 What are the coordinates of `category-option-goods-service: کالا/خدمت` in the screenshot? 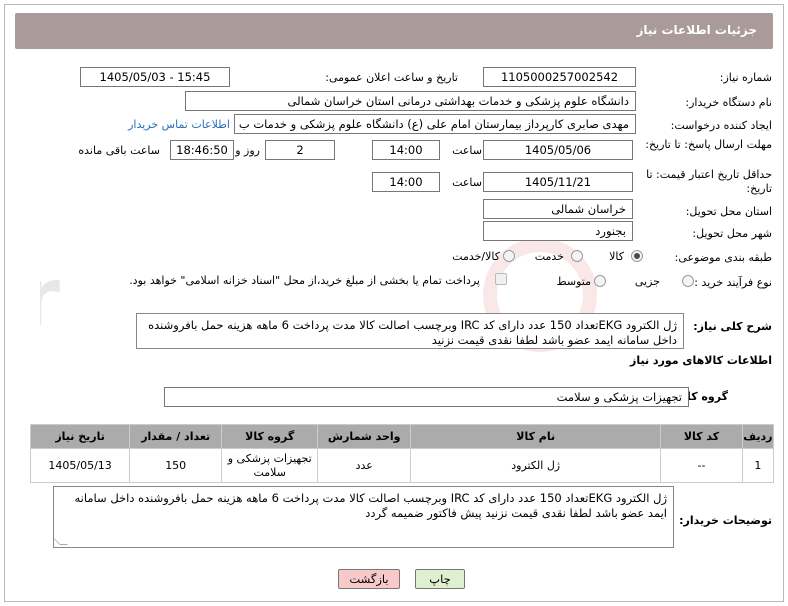 It's located at (476, 256).